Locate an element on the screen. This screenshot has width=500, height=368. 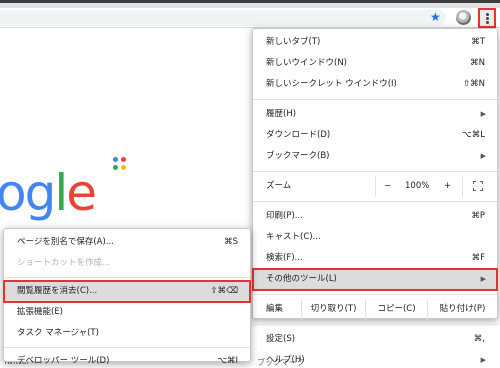
google-logo: ogle is located at coordinates (48, 193).